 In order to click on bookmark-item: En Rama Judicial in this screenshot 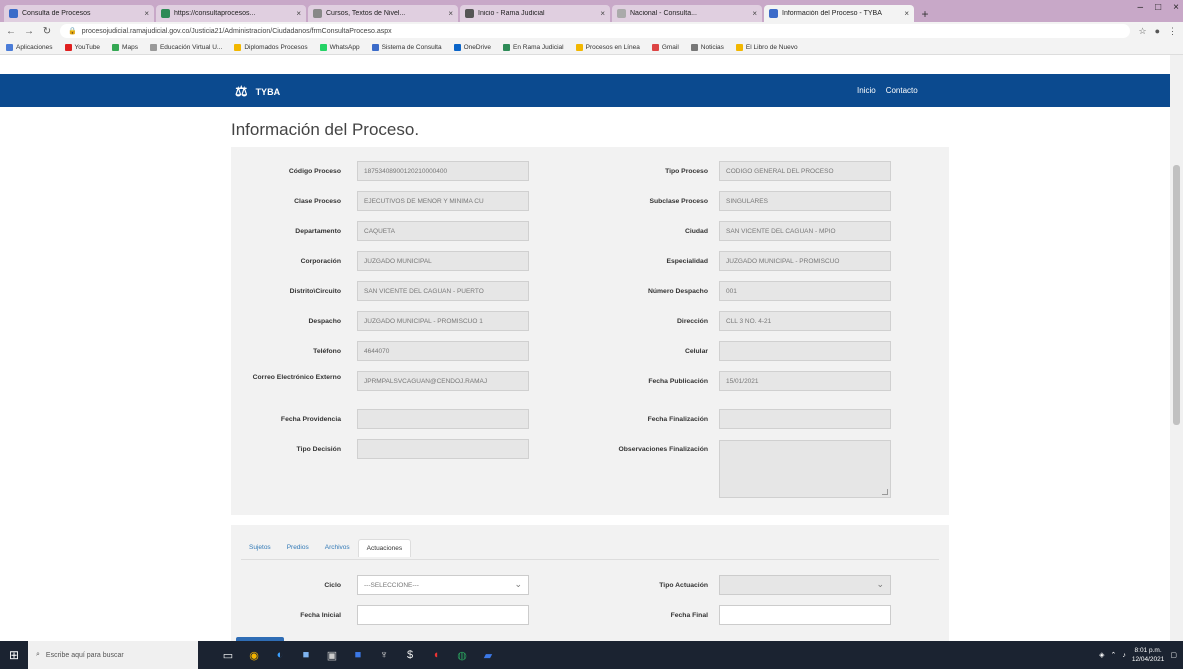, I will do `click(533, 47)`.